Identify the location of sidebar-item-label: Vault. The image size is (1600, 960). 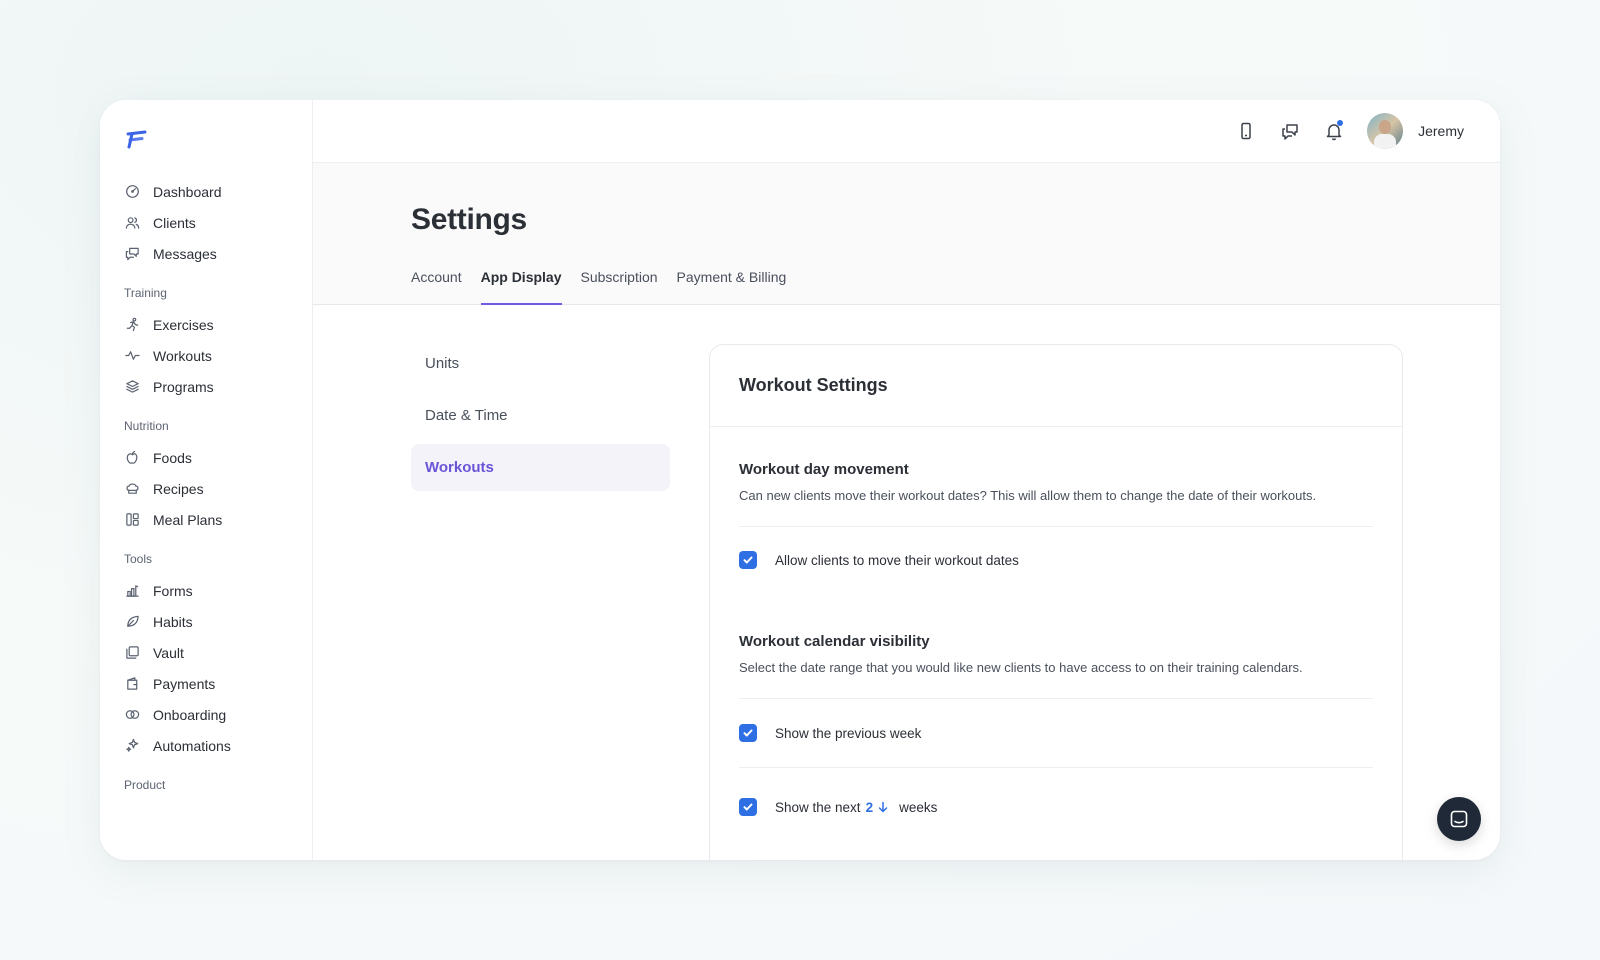
(168, 652).